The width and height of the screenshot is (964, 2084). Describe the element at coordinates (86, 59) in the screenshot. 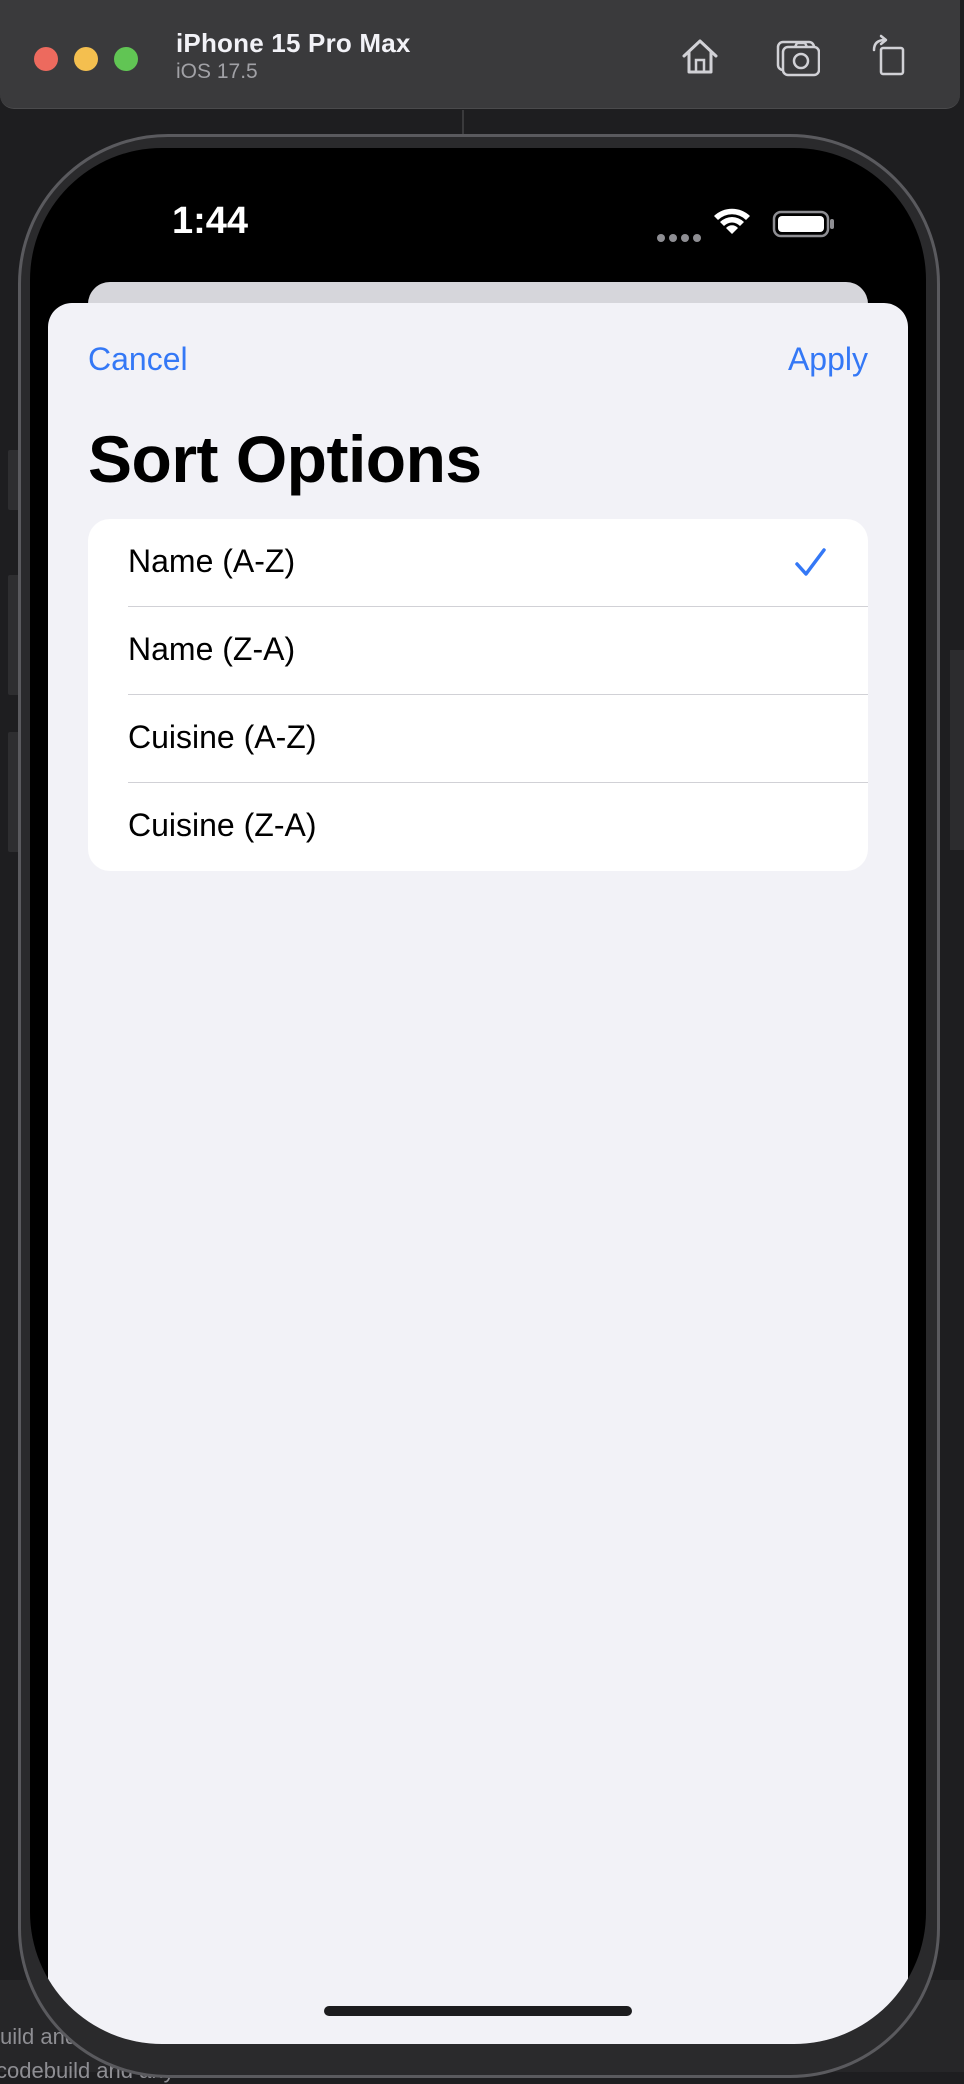

I see `minimize-window-button` at that location.